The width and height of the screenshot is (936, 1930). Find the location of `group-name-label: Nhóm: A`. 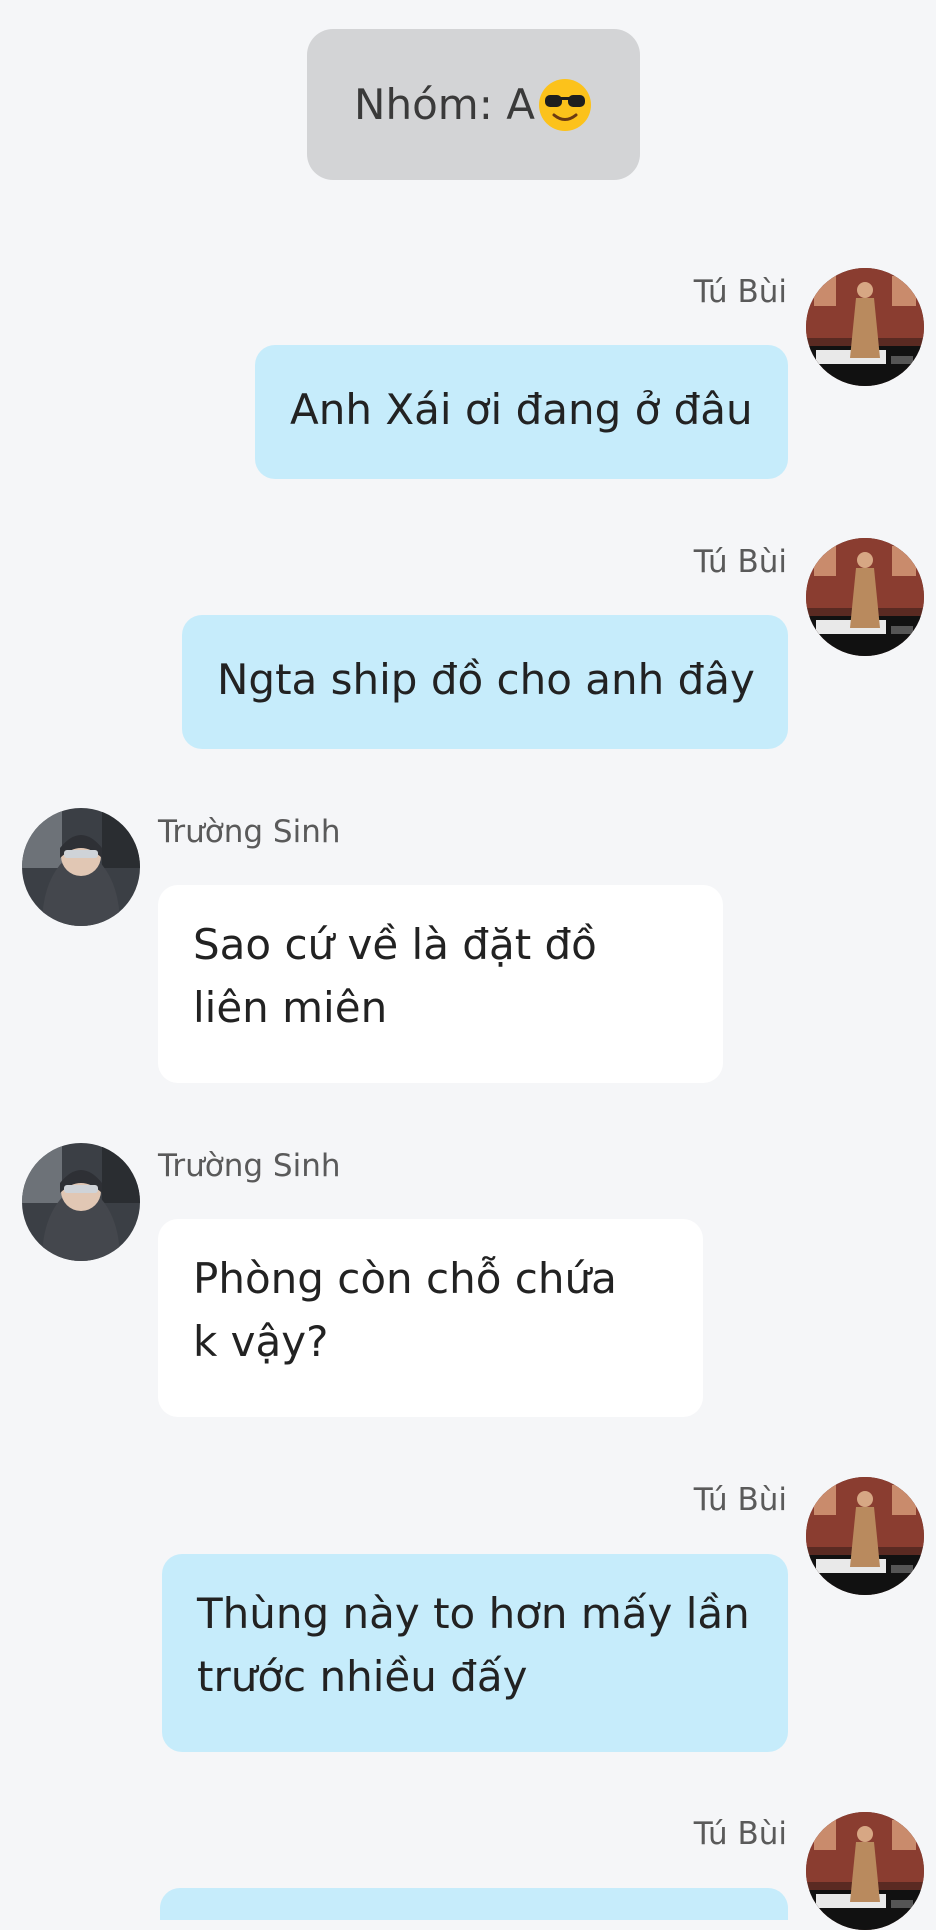

group-name-label: Nhóm: A is located at coordinates (444, 104).